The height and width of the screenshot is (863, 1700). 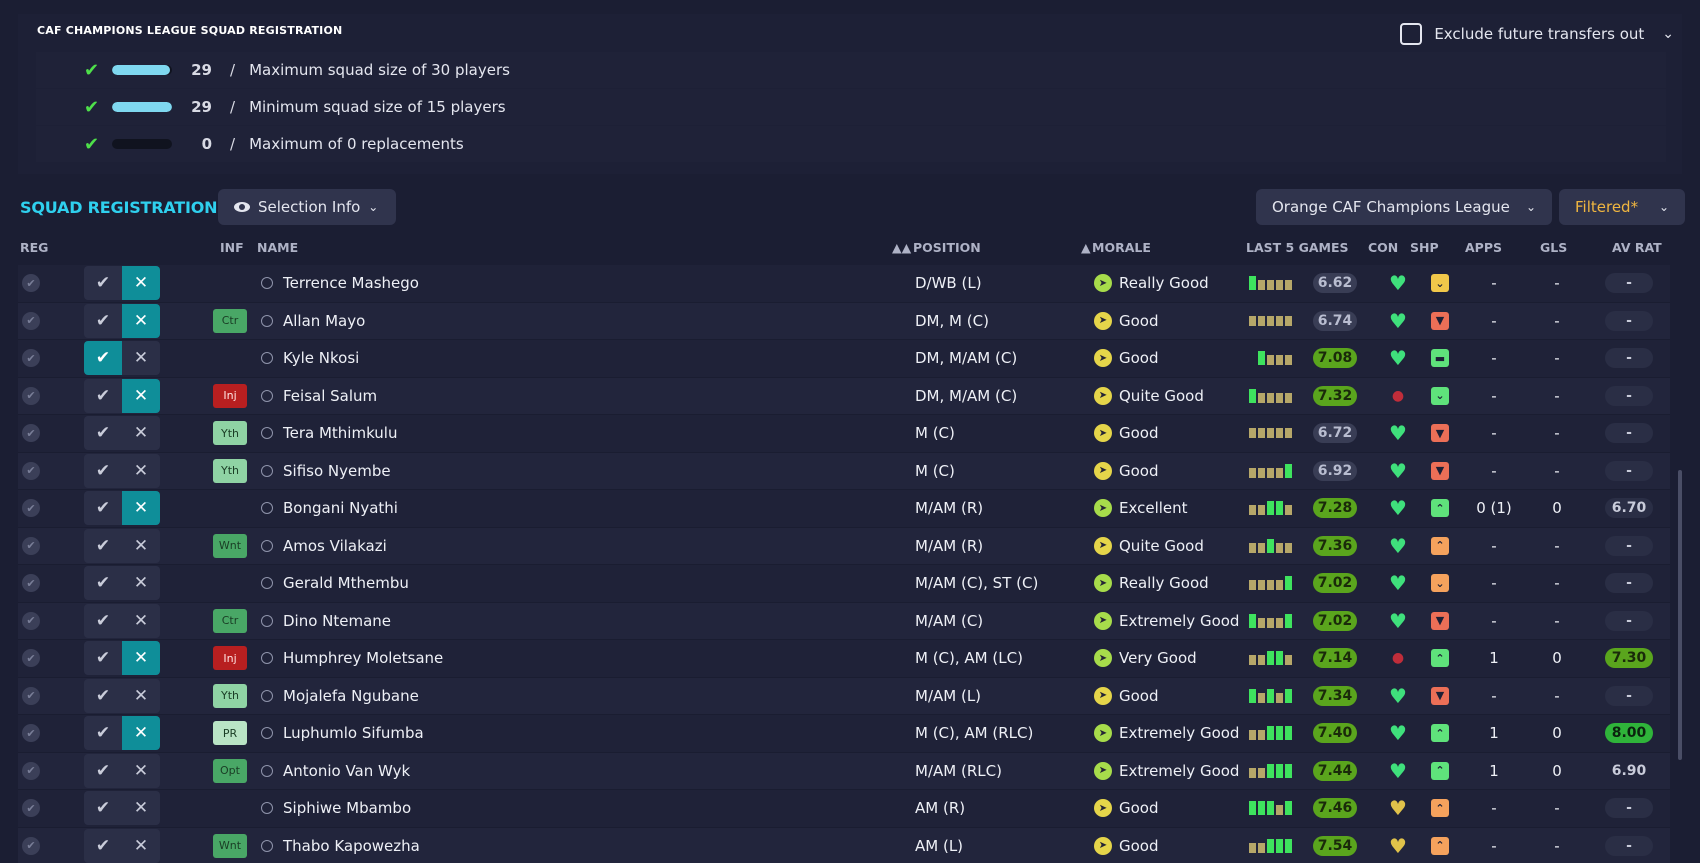 I want to click on player-name: Gerald Mthembu, so click(x=346, y=583).